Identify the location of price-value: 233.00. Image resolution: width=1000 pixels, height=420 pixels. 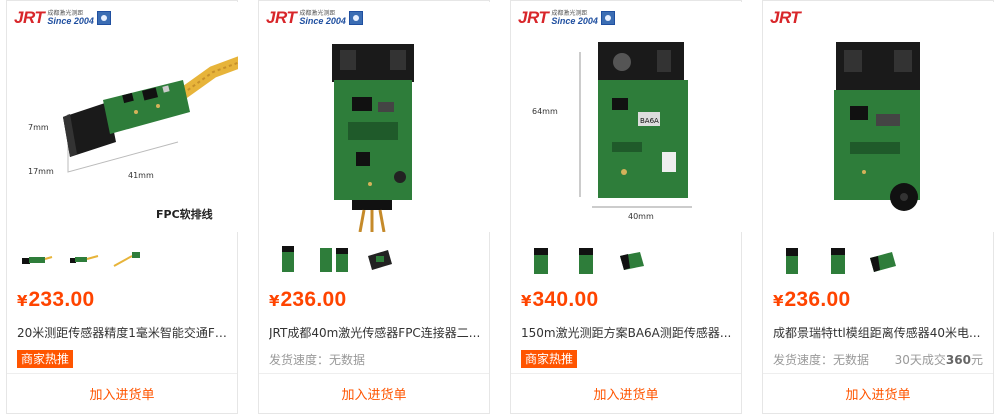
(61, 299).